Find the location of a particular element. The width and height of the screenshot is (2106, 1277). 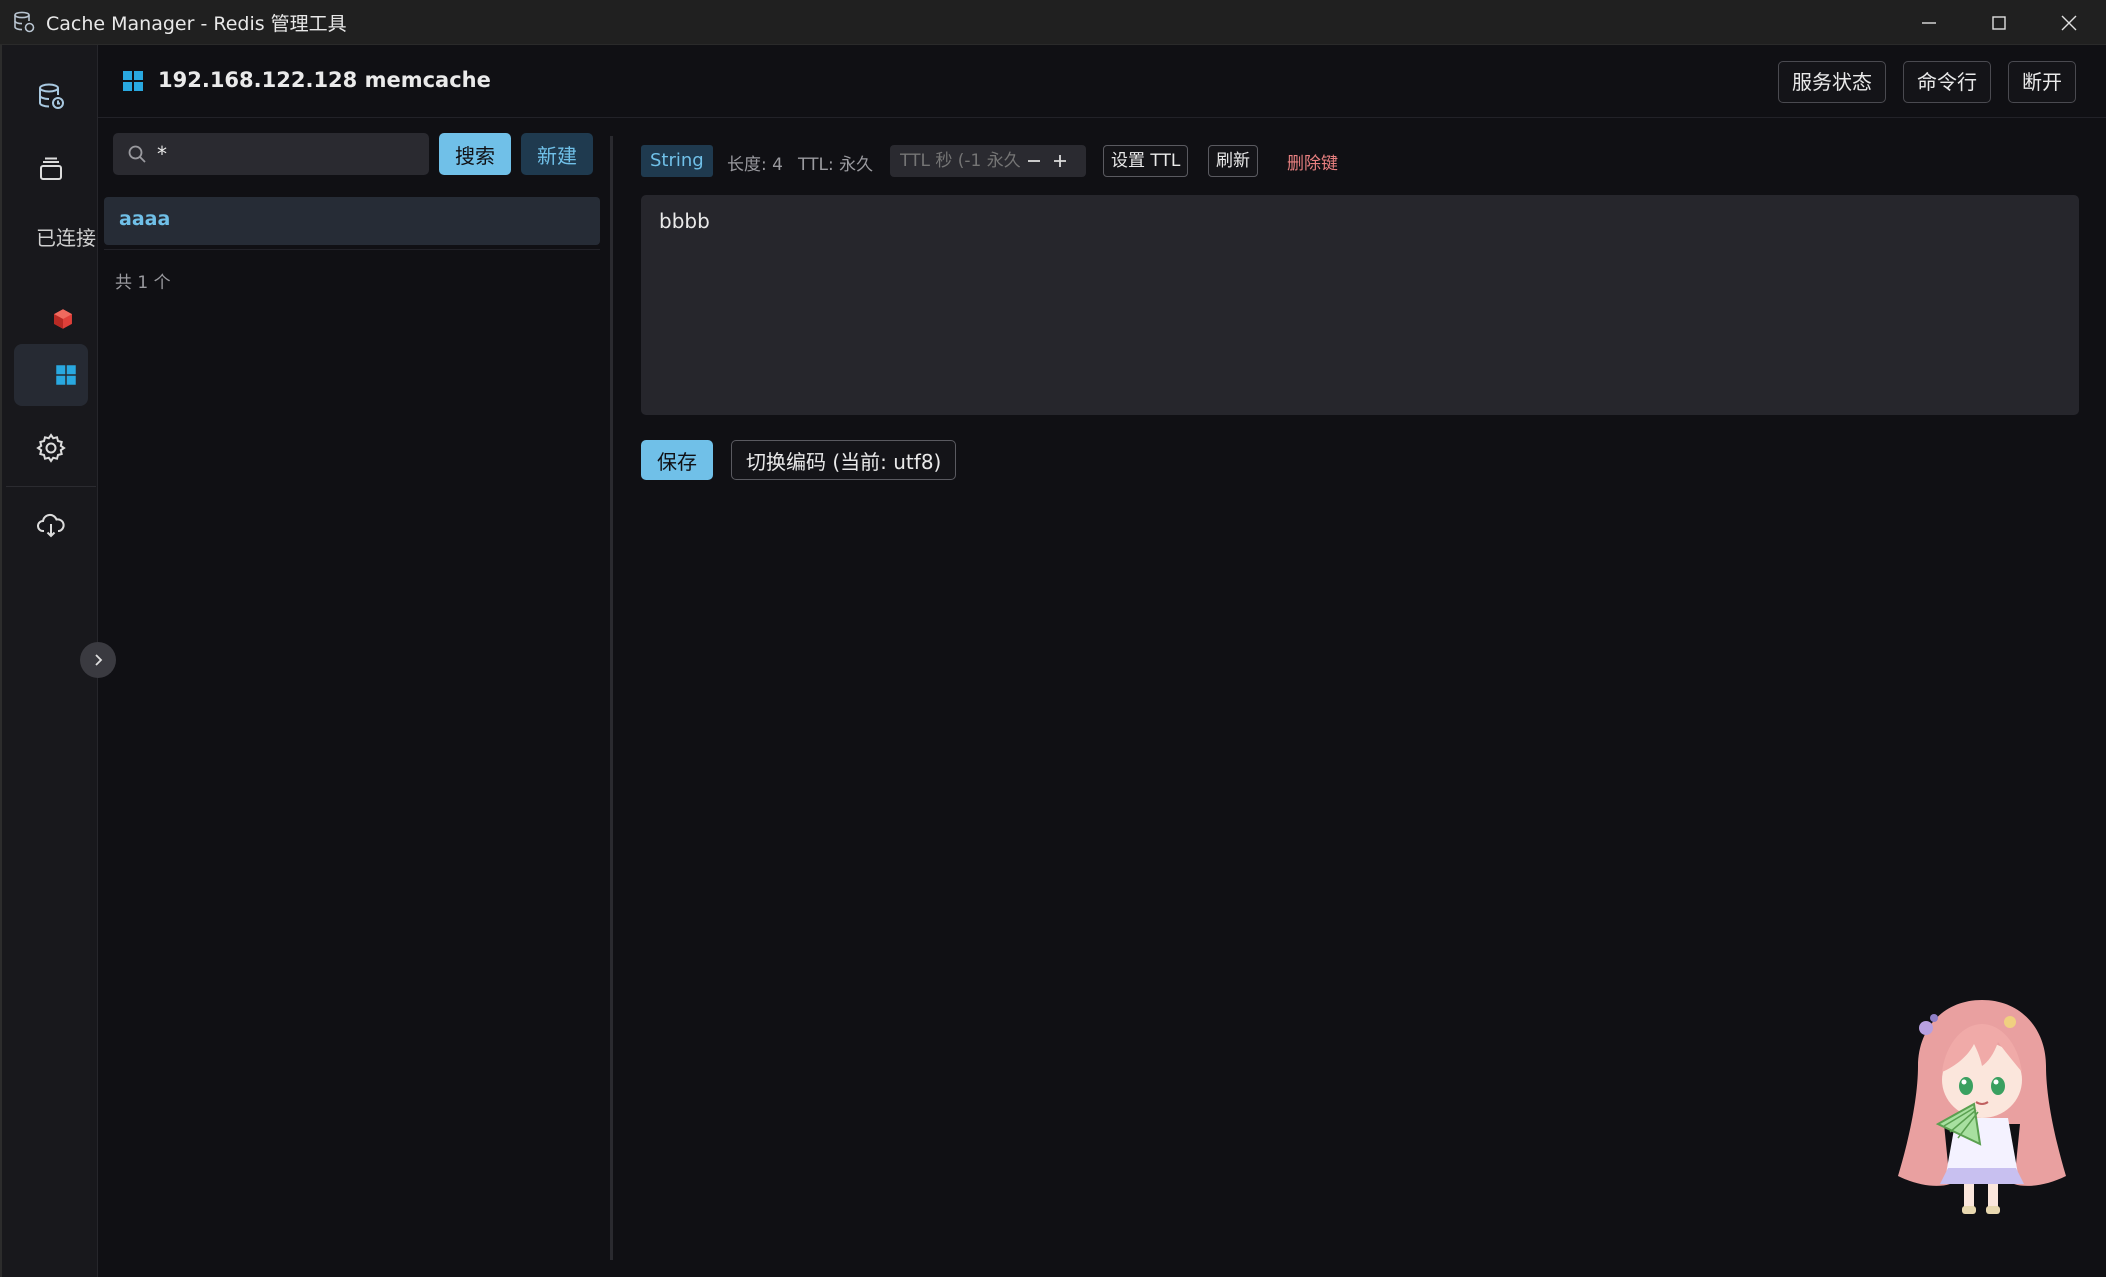

rail-item-memcache is located at coordinates (51, 375).